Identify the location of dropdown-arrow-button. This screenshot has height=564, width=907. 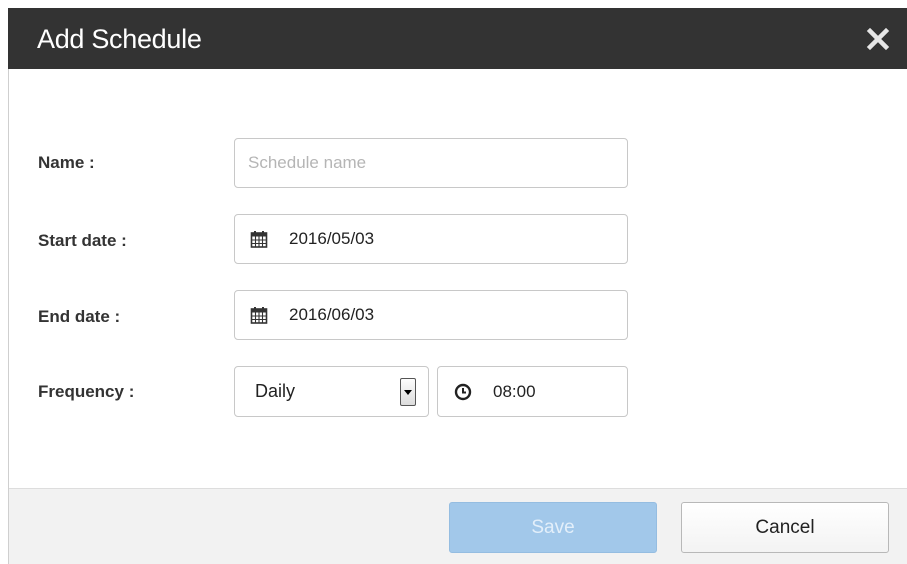
(408, 392).